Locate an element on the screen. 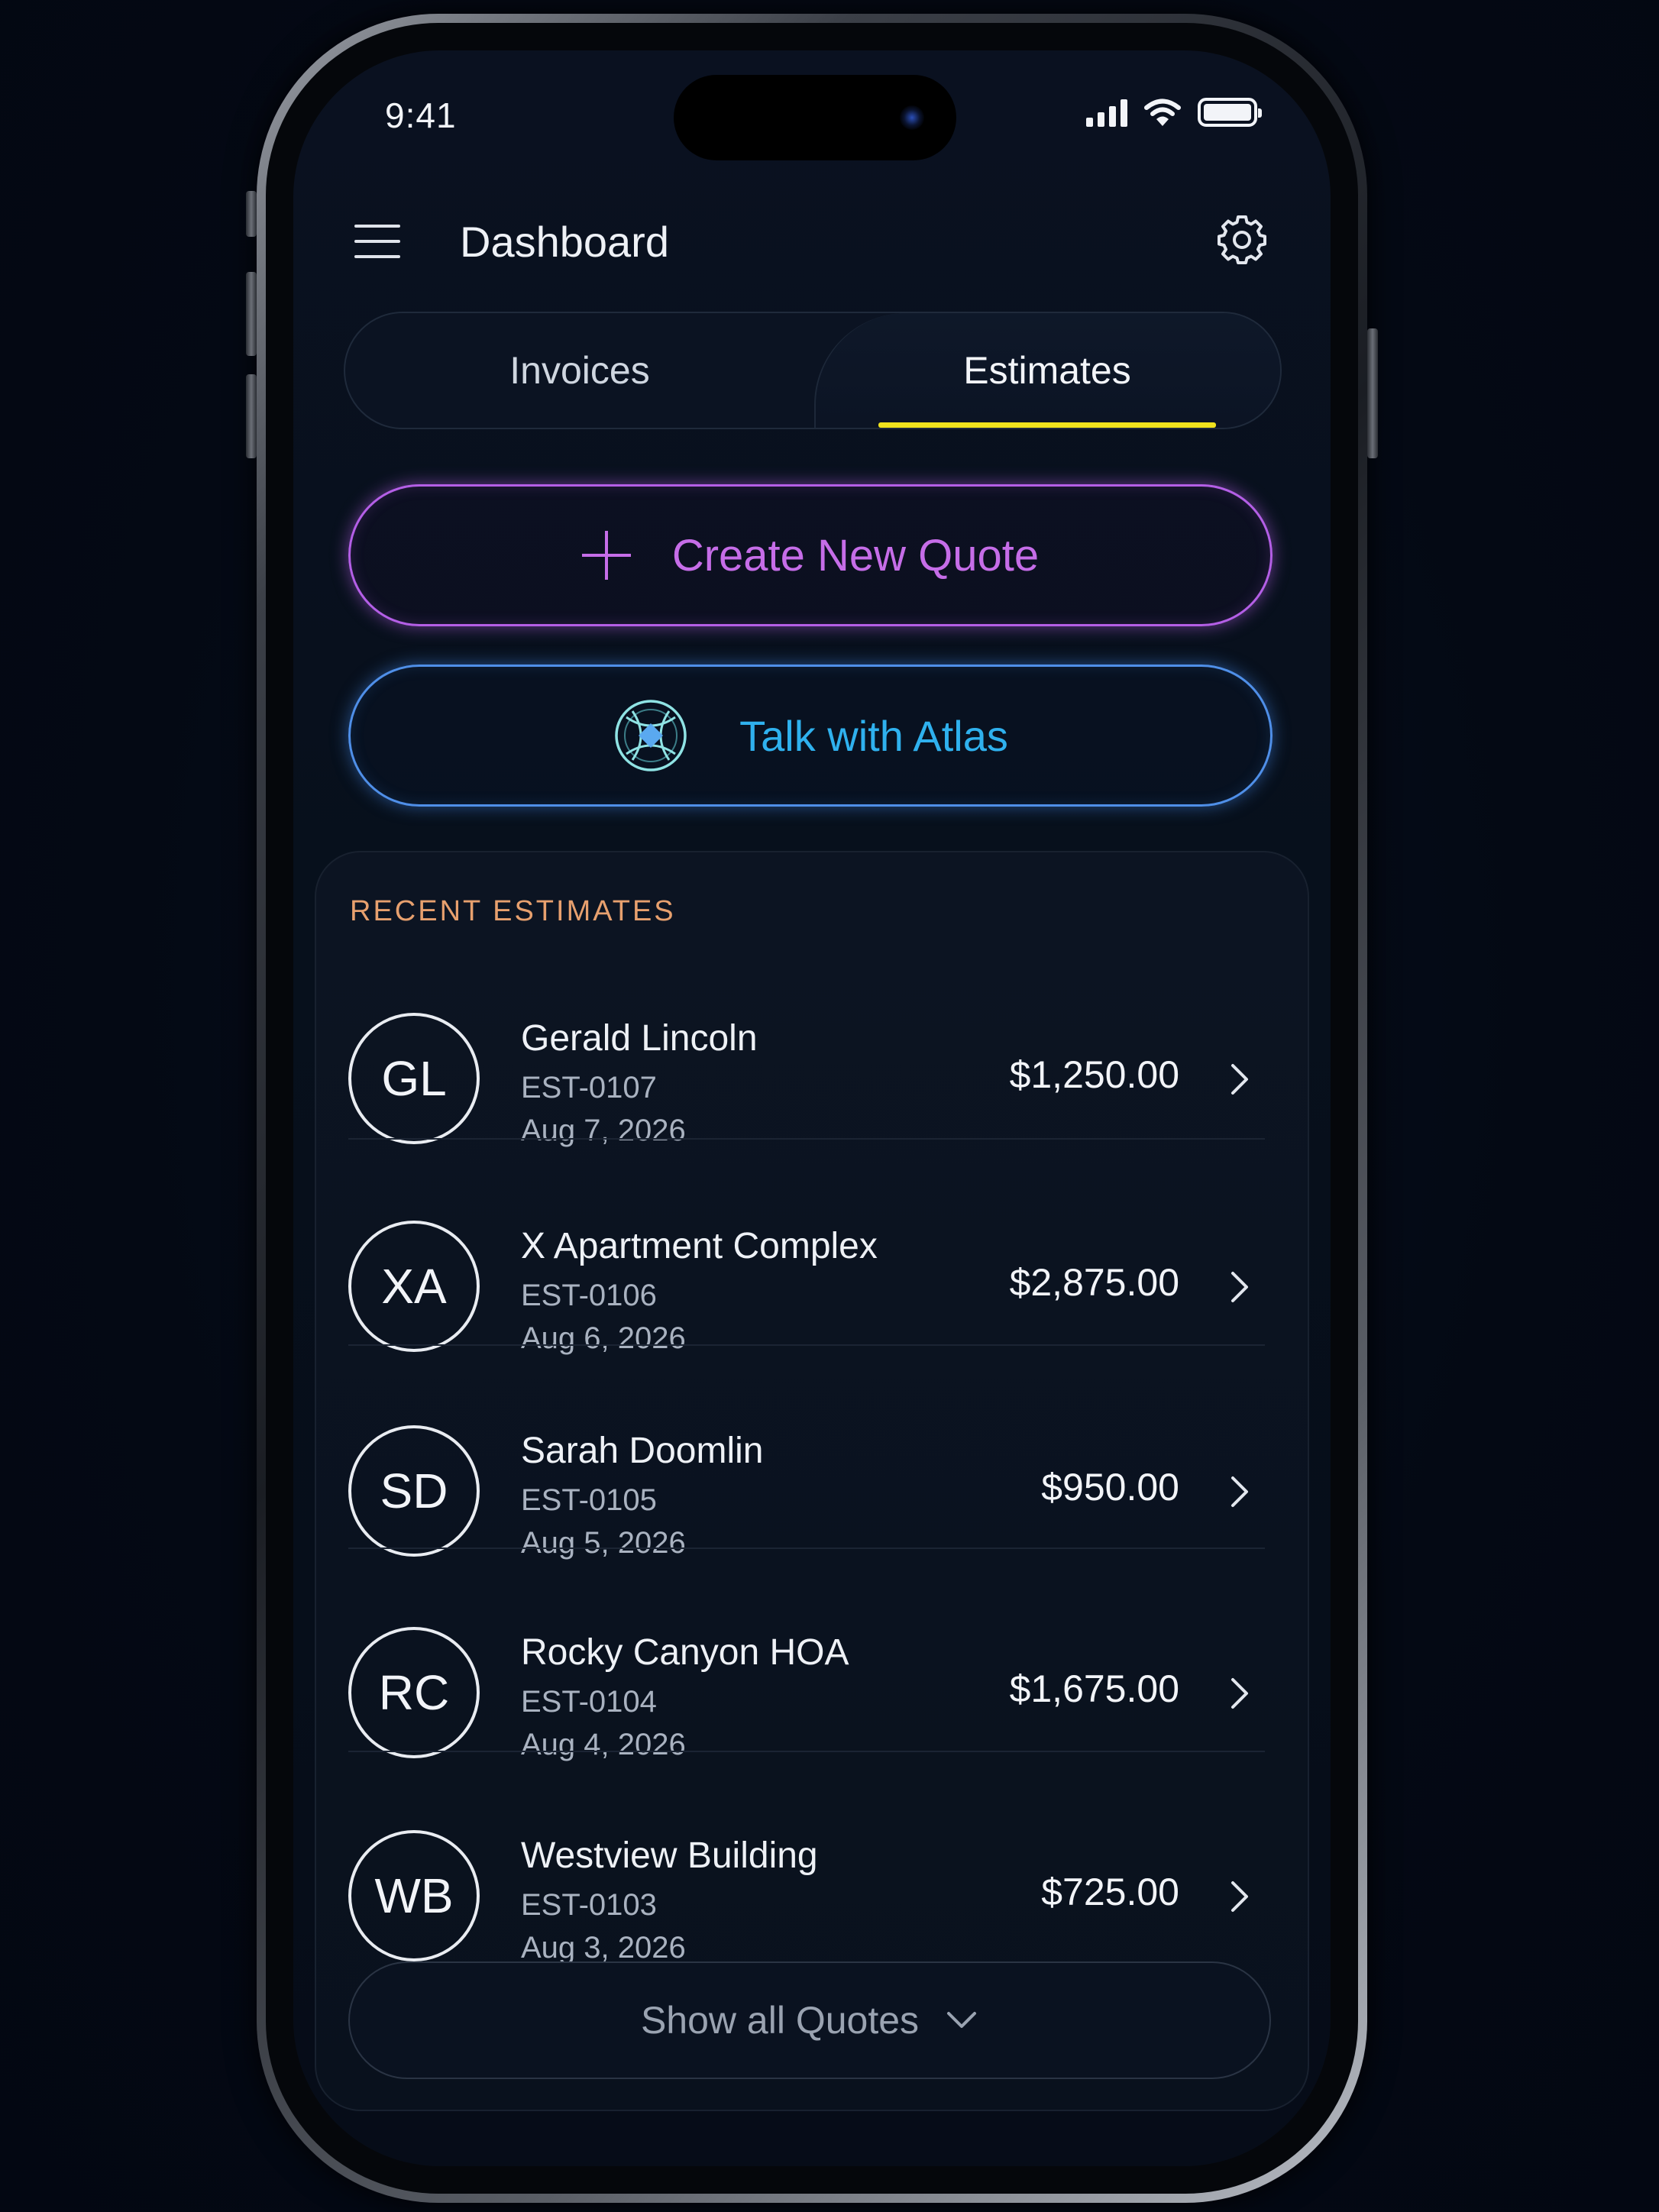 The width and height of the screenshot is (1659, 2212). client-name: Westview Building is located at coordinates (669, 1855).